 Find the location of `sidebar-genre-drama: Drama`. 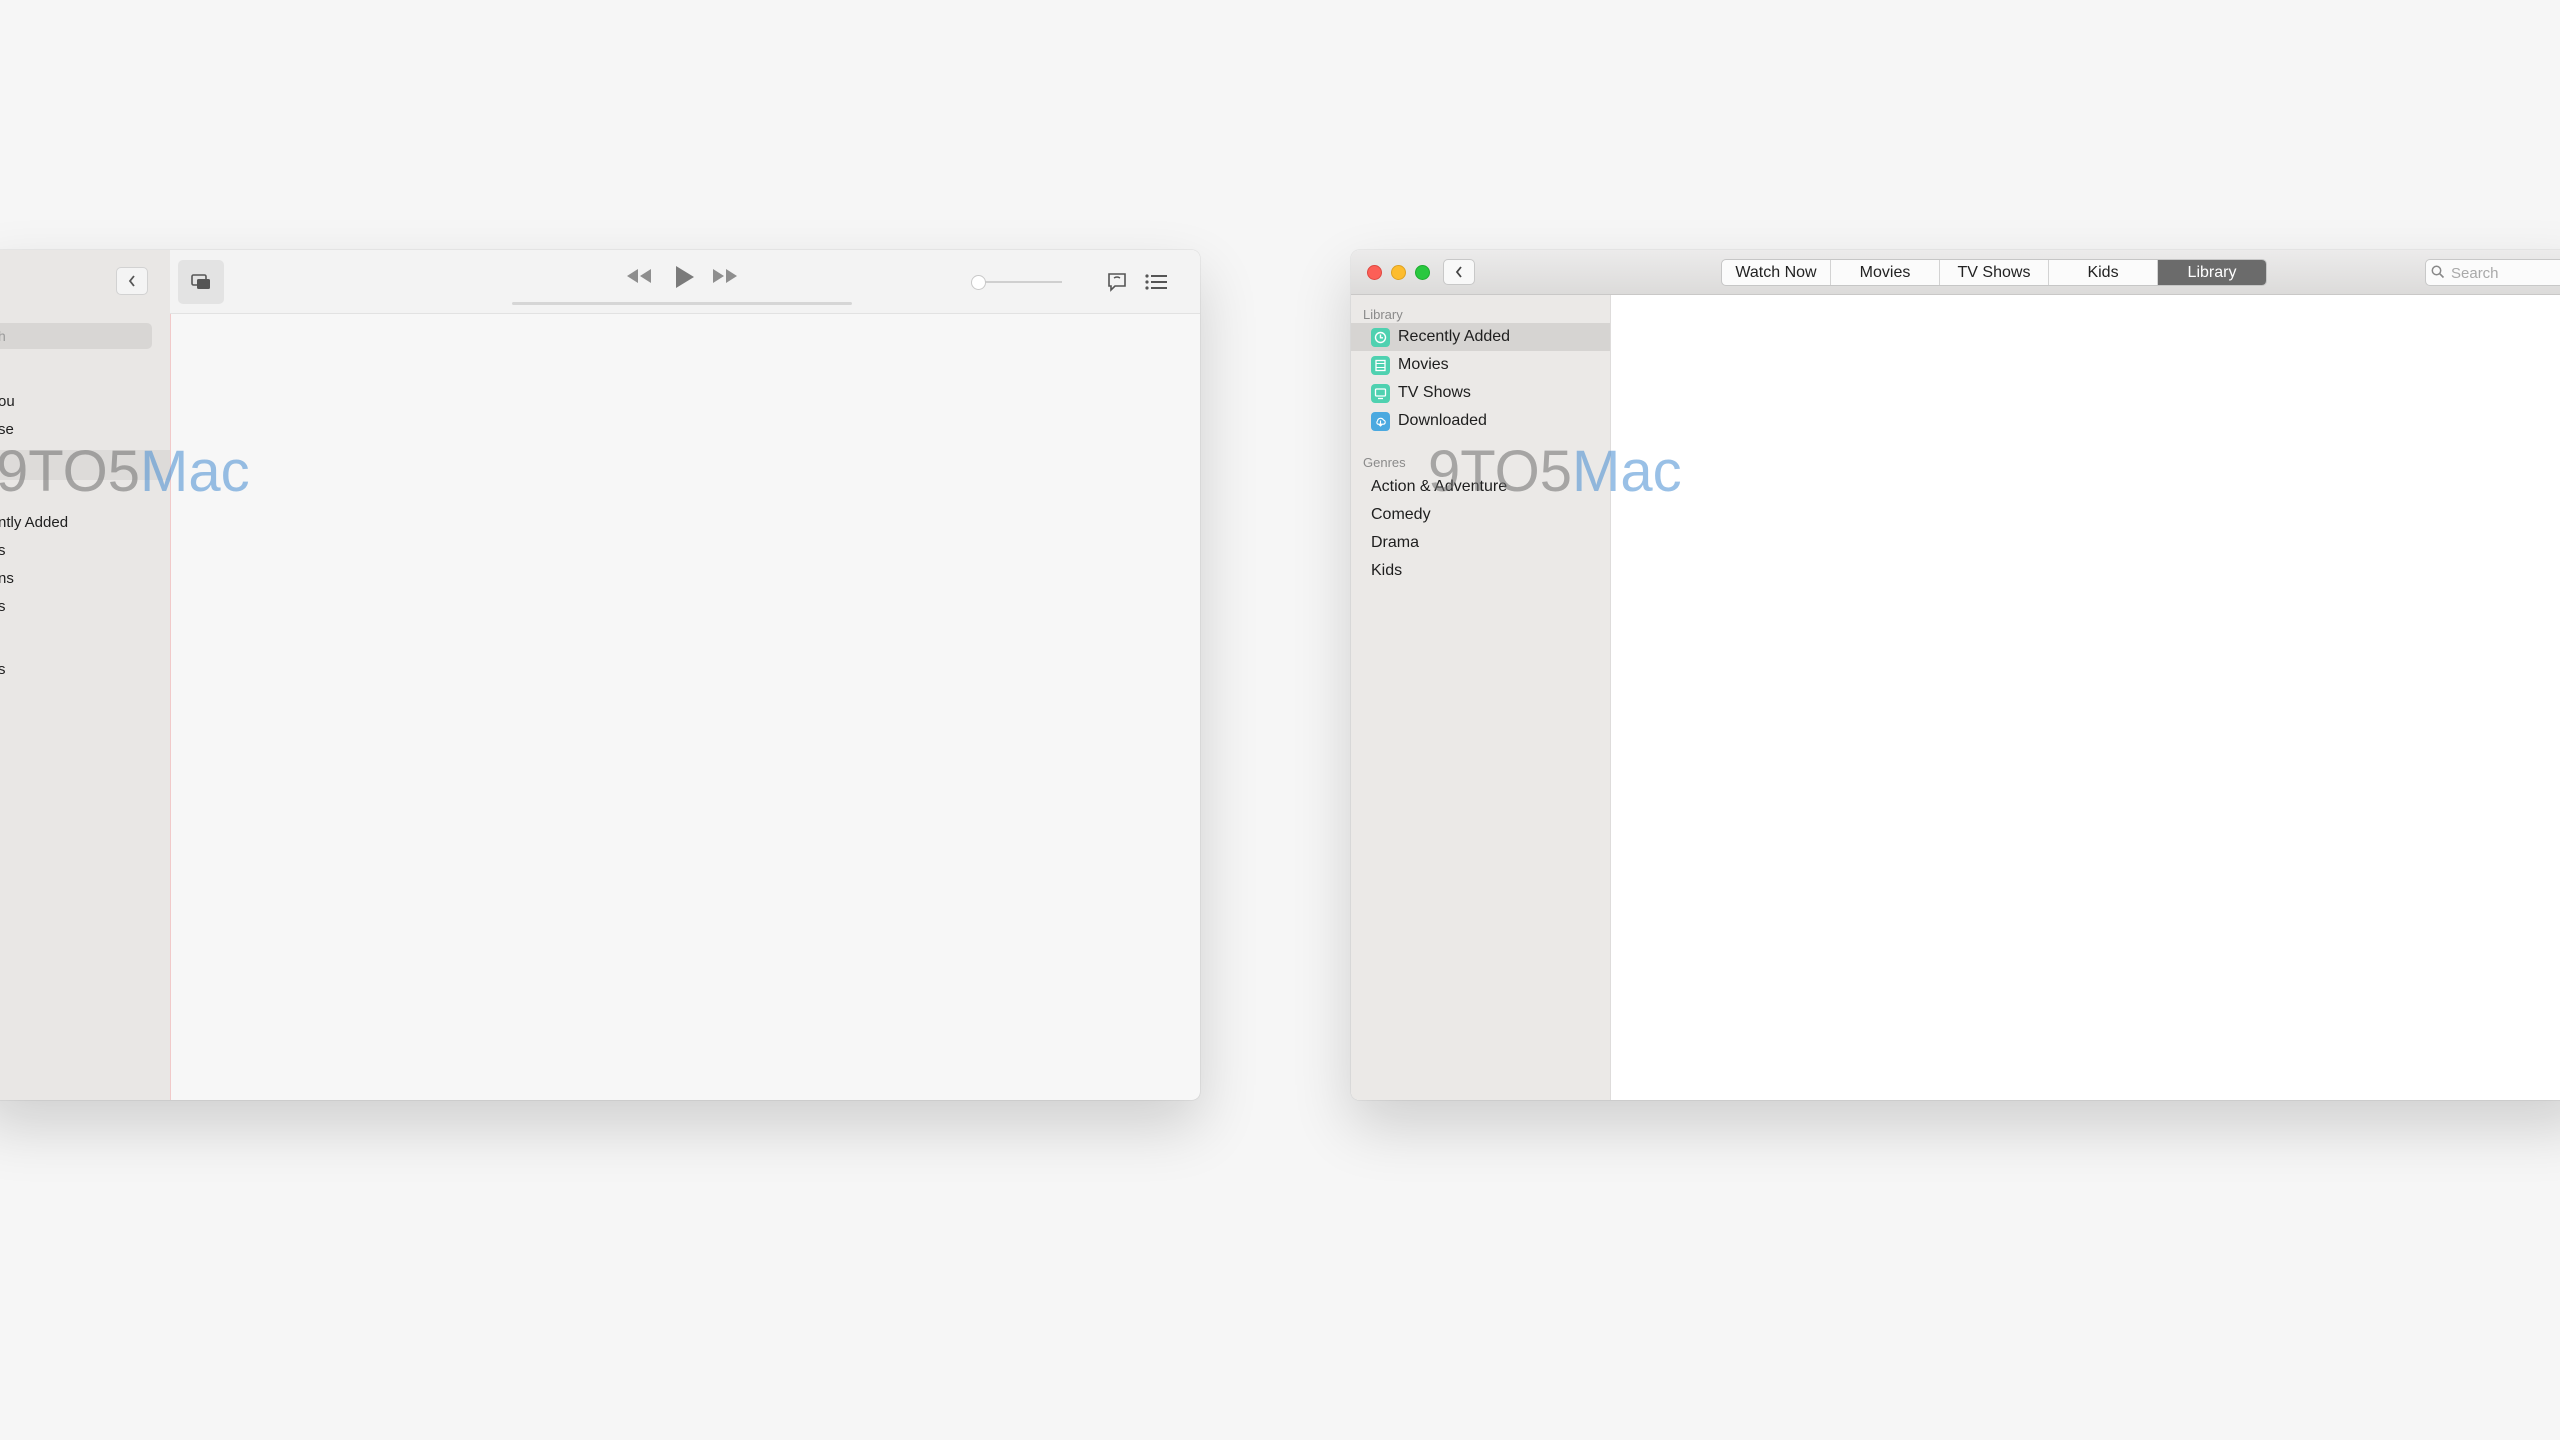

sidebar-genre-drama: Drama is located at coordinates (1395, 543).